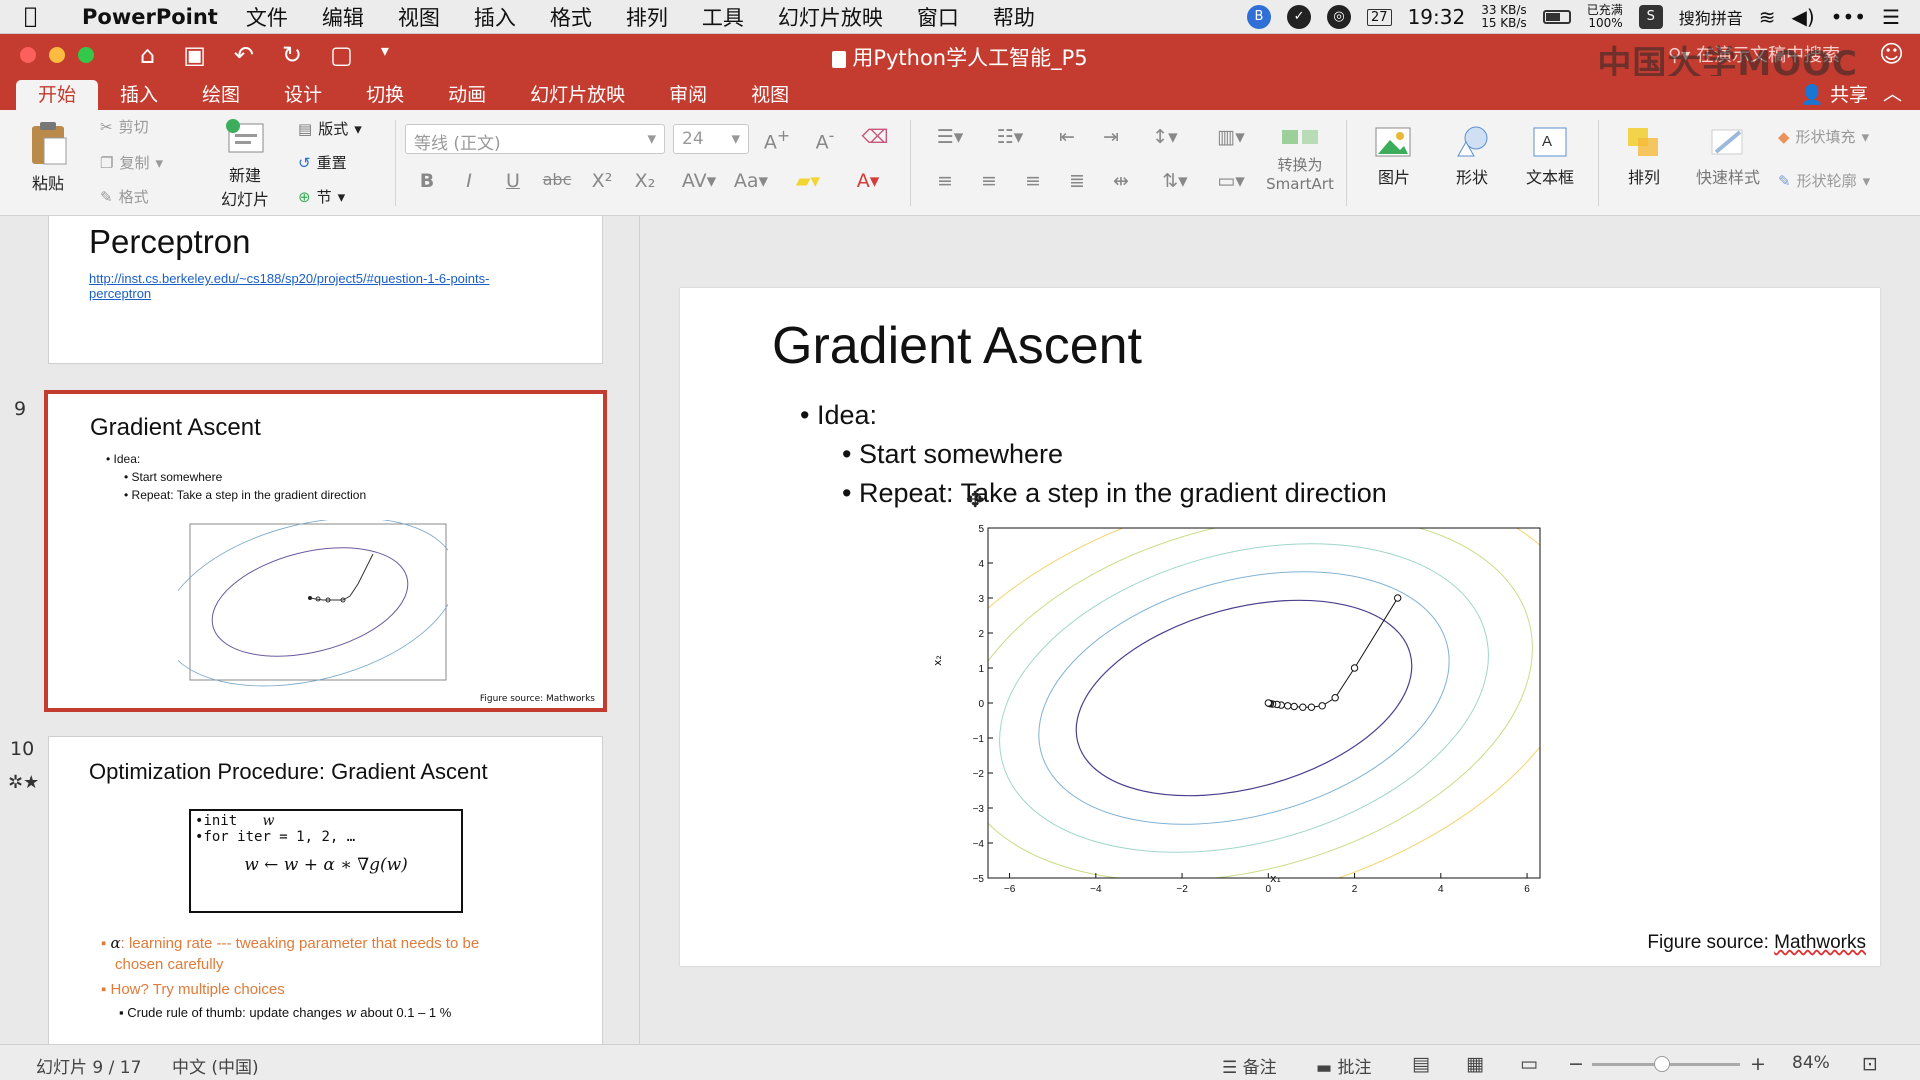 This screenshot has width=1920, height=1080. What do you see at coordinates (535, 139) in the screenshot?
I see `font-name-select: 等线 (正文) ▾` at bounding box center [535, 139].